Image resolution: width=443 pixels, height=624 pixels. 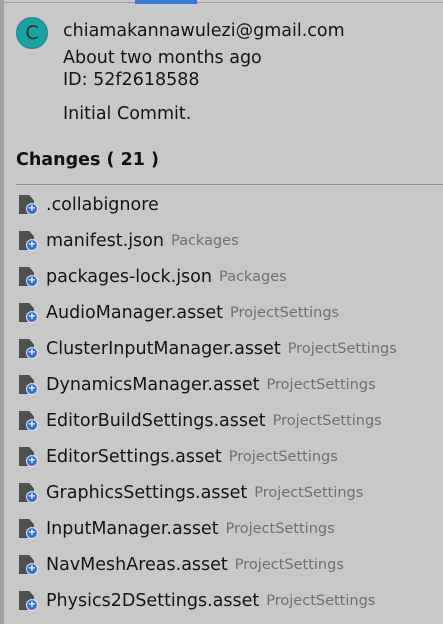 What do you see at coordinates (153, 385) in the screenshot?
I see `file-name: DynamicsManager.asset` at bounding box center [153, 385].